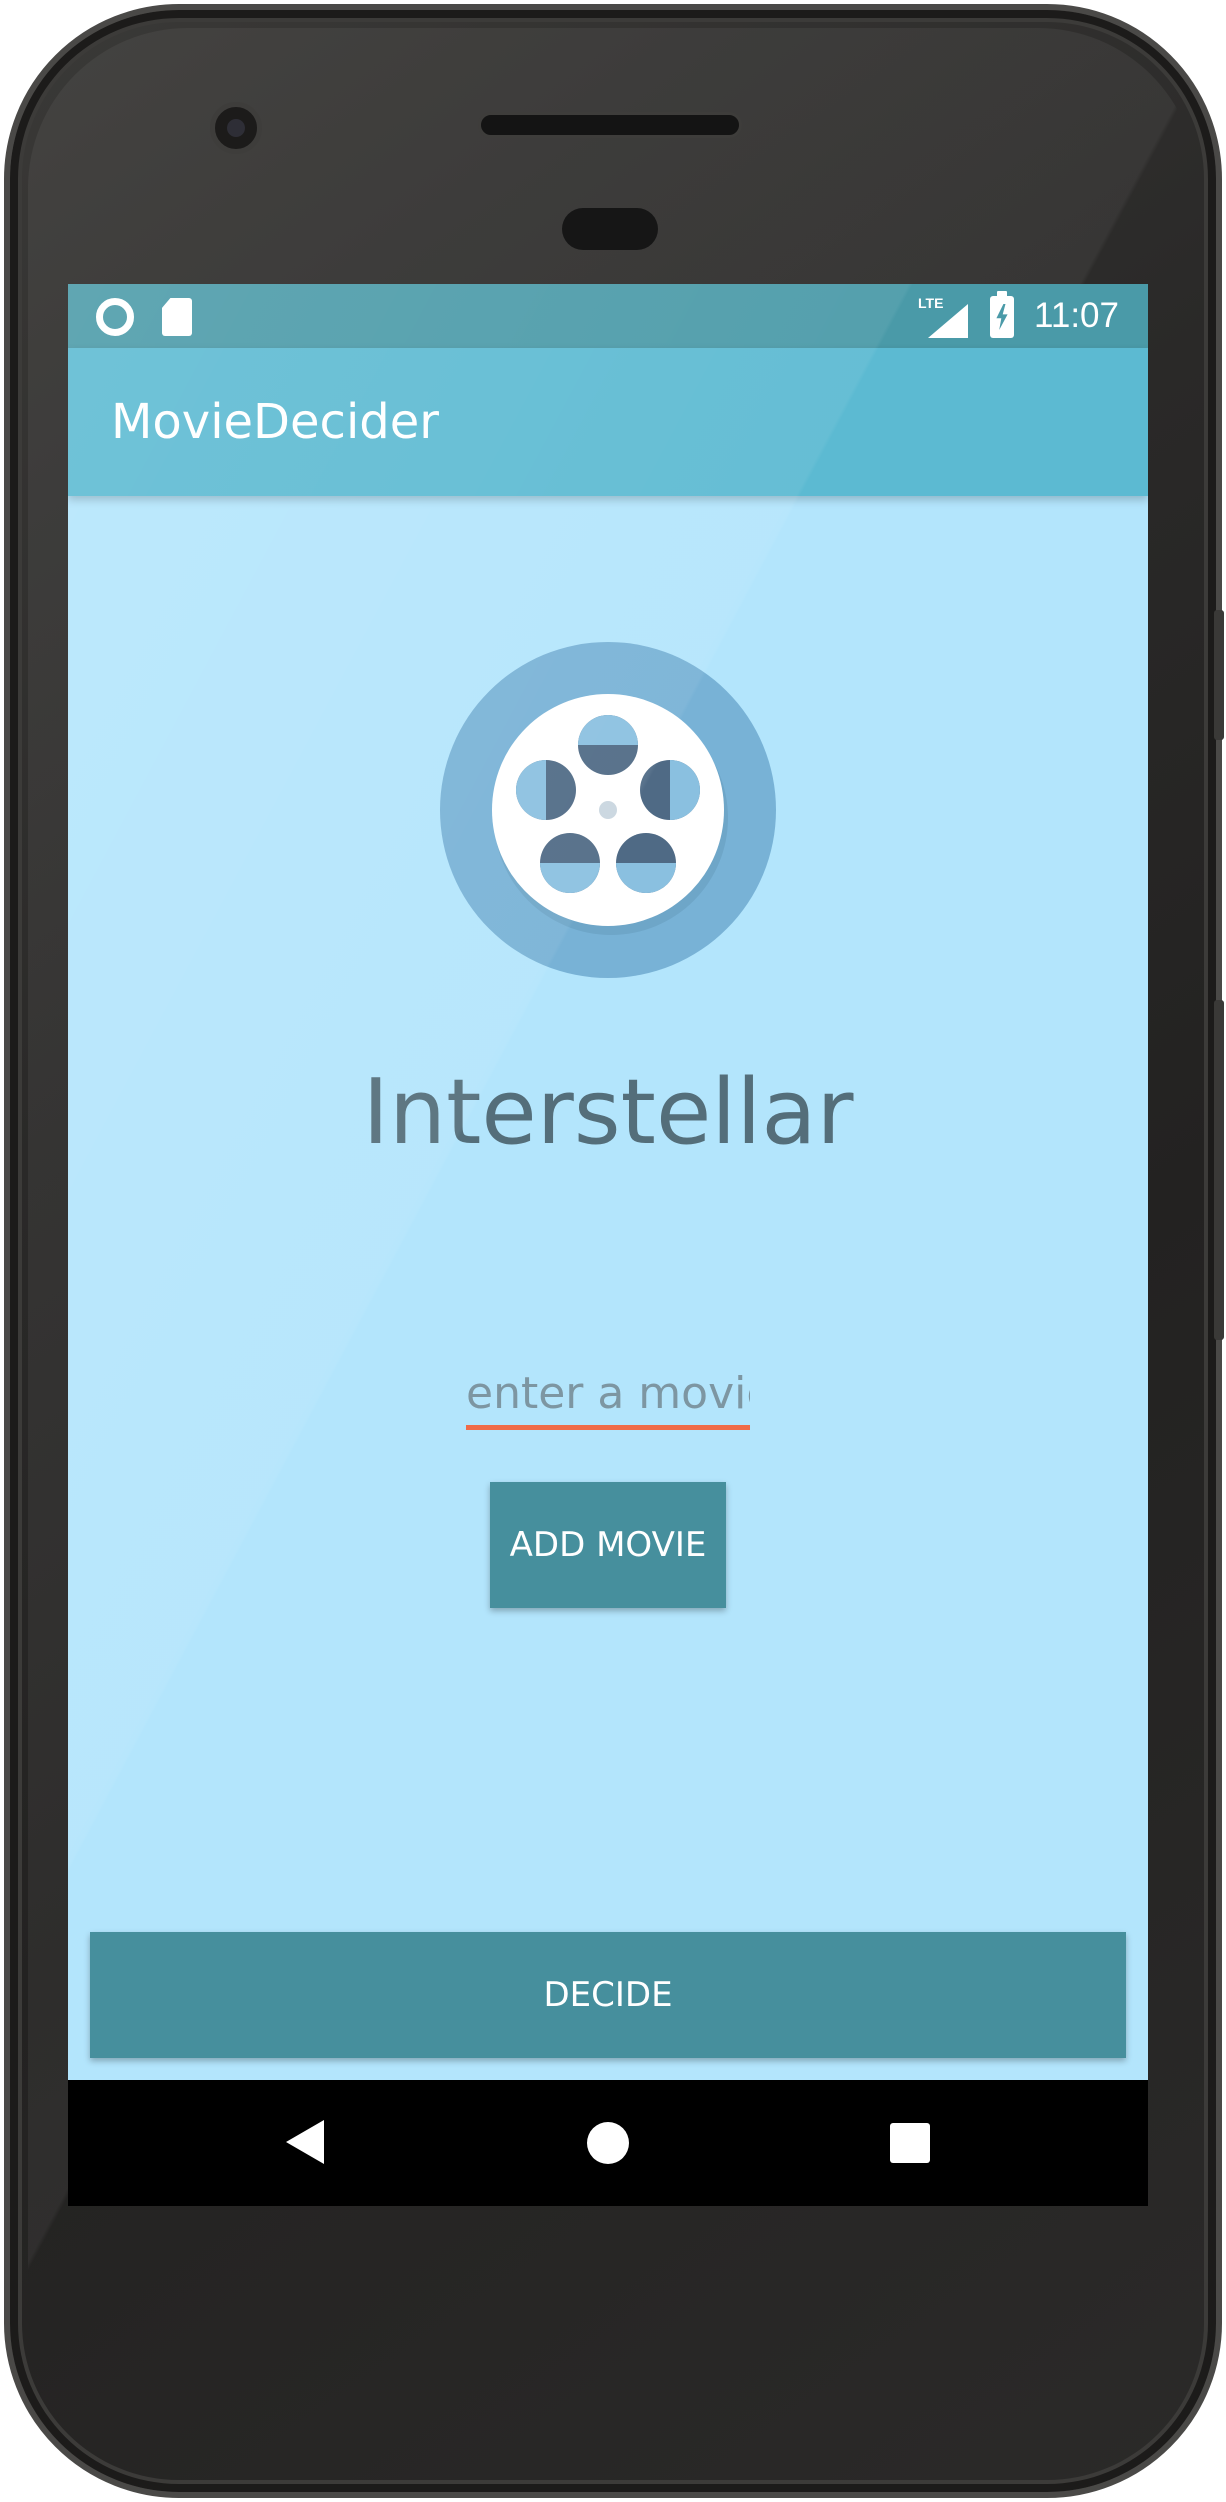 This screenshot has height=2502, width=1226. I want to click on side-button, so click(1219, 675).